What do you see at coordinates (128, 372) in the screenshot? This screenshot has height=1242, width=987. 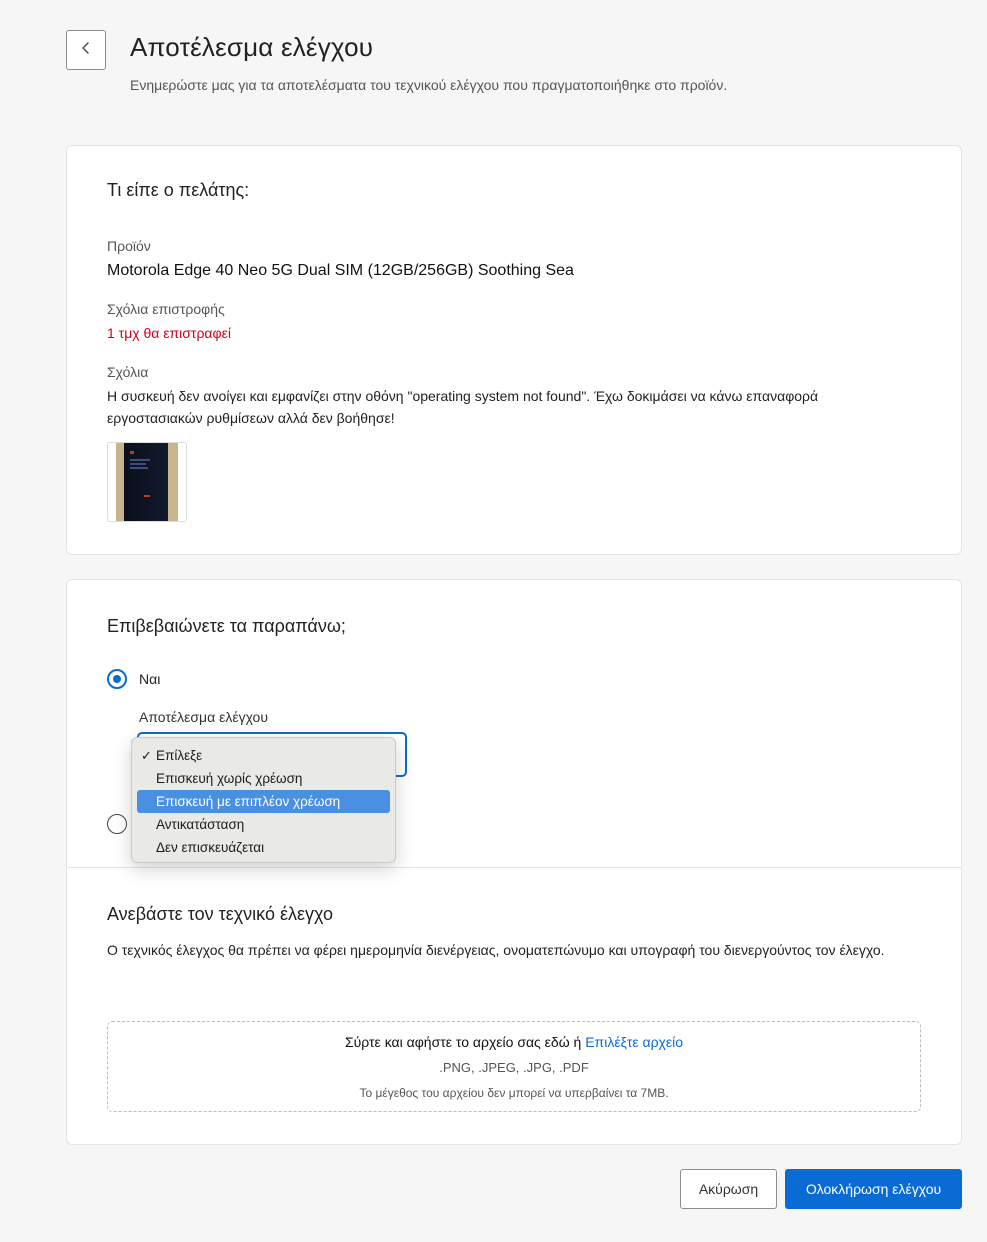 I see `comments-label: Σχόλια` at bounding box center [128, 372].